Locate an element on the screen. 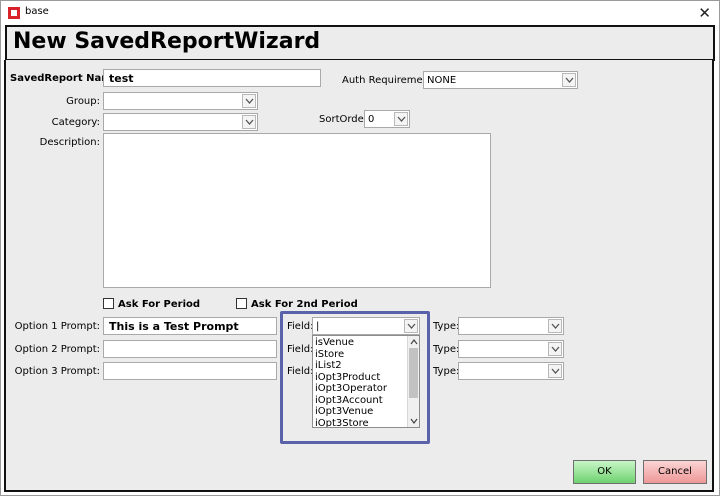  list-item: iOpt3Store is located at coordinates (342, 423).